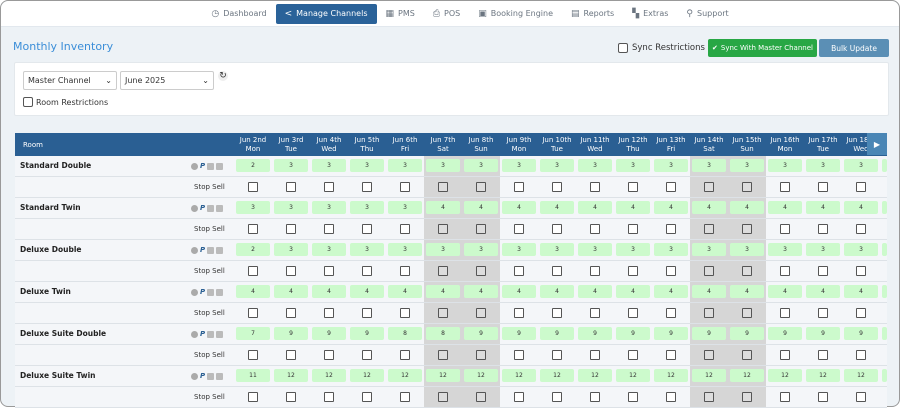  What do you see at coordinates (854, 48) in the screenshot?
I see `bulk-update-button: Bulk Update` at bounding box center [854, 48].